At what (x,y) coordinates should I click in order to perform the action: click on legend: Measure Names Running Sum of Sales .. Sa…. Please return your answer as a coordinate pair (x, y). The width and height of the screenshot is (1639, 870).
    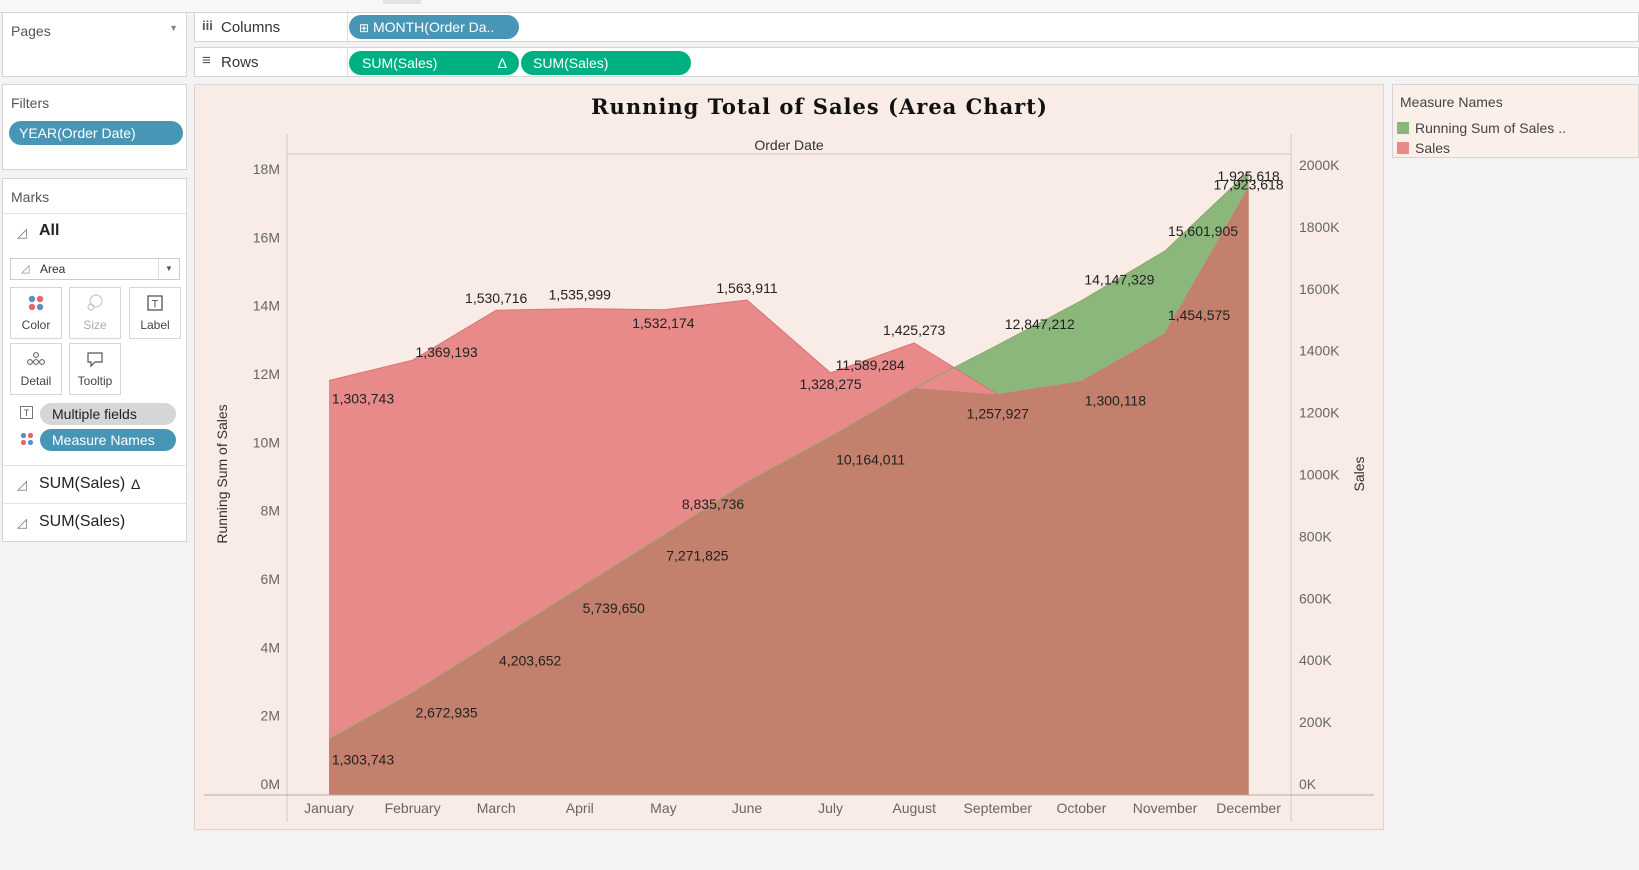
    Looking at the image, I should click on (1515, 121).